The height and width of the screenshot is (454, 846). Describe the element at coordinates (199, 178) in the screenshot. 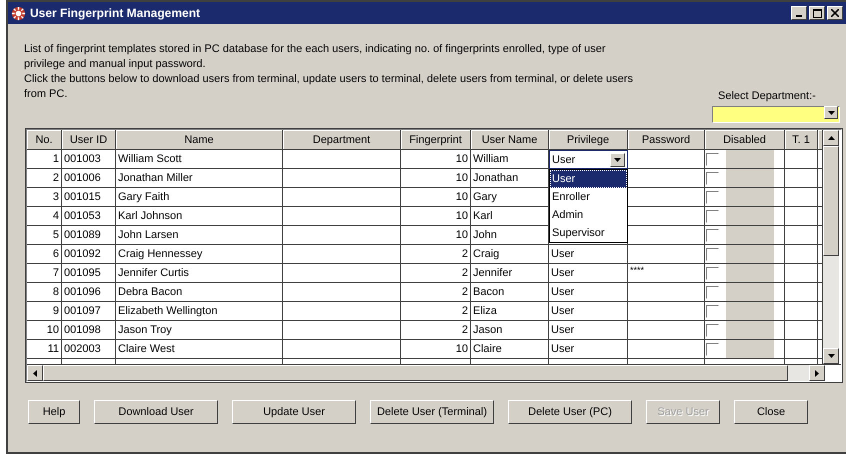

I see `table-cell: Jonathan Miller` at that location.